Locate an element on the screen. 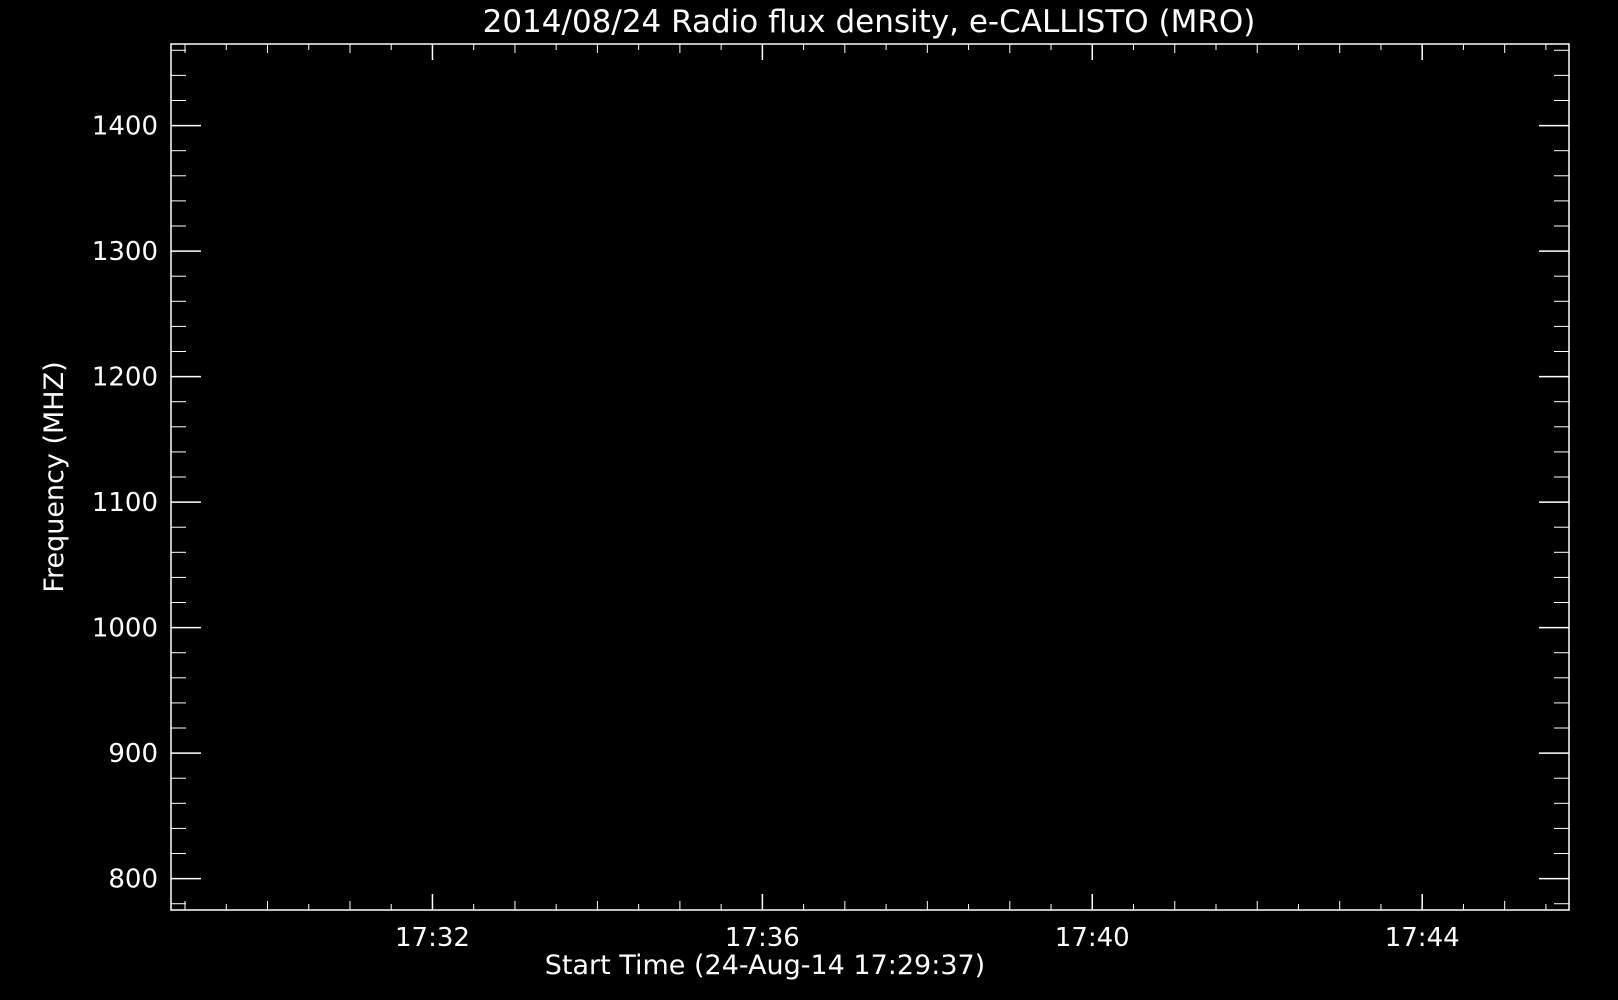  x-tick-label: 17:40 is located at coordinates (1092, 938).